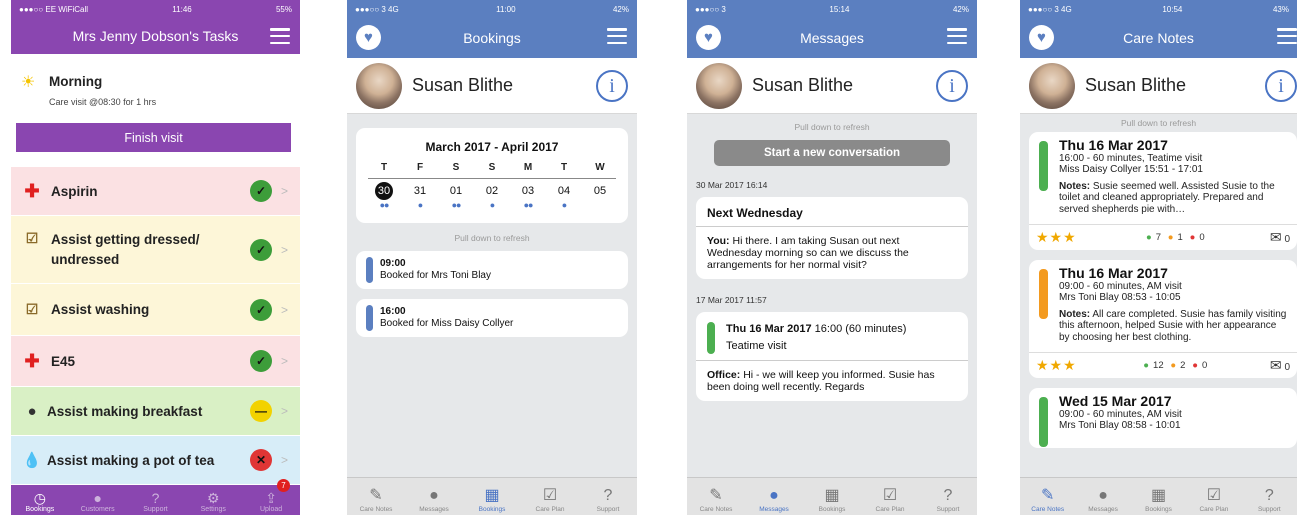 Image resolution: width=1297 pixels, height=515 pixels. Describe the element at coordinates (710, 9) in the screenshot. I see `carrier: ●●●○○ 3` at that location.